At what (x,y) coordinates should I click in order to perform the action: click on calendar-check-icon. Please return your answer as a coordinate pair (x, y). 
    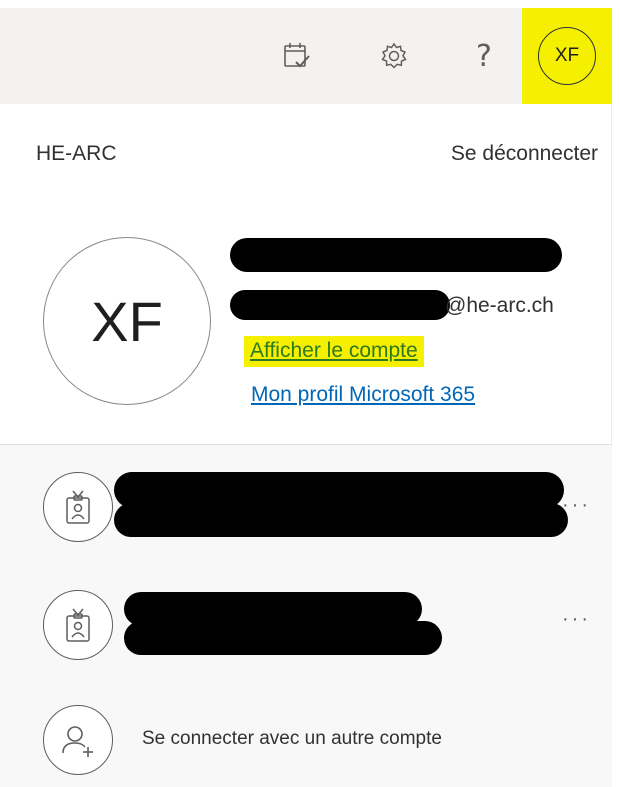
    Looking at the image, I should click on (297, 56).